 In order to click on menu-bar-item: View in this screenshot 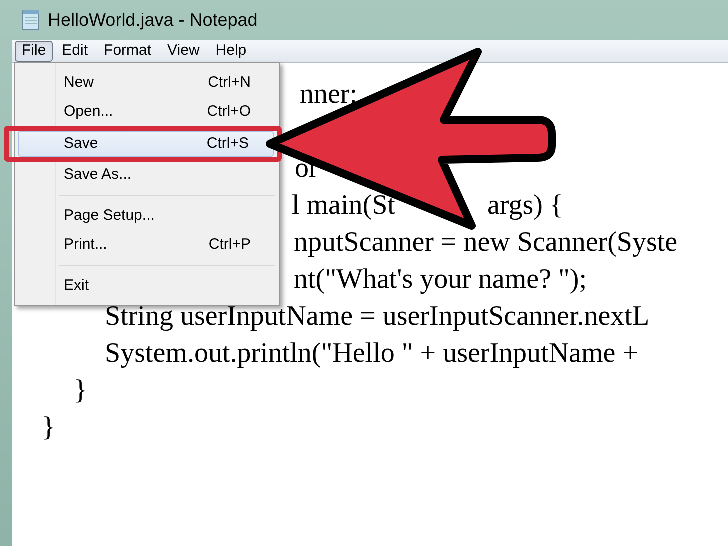, I will do `click(183, 51)`.